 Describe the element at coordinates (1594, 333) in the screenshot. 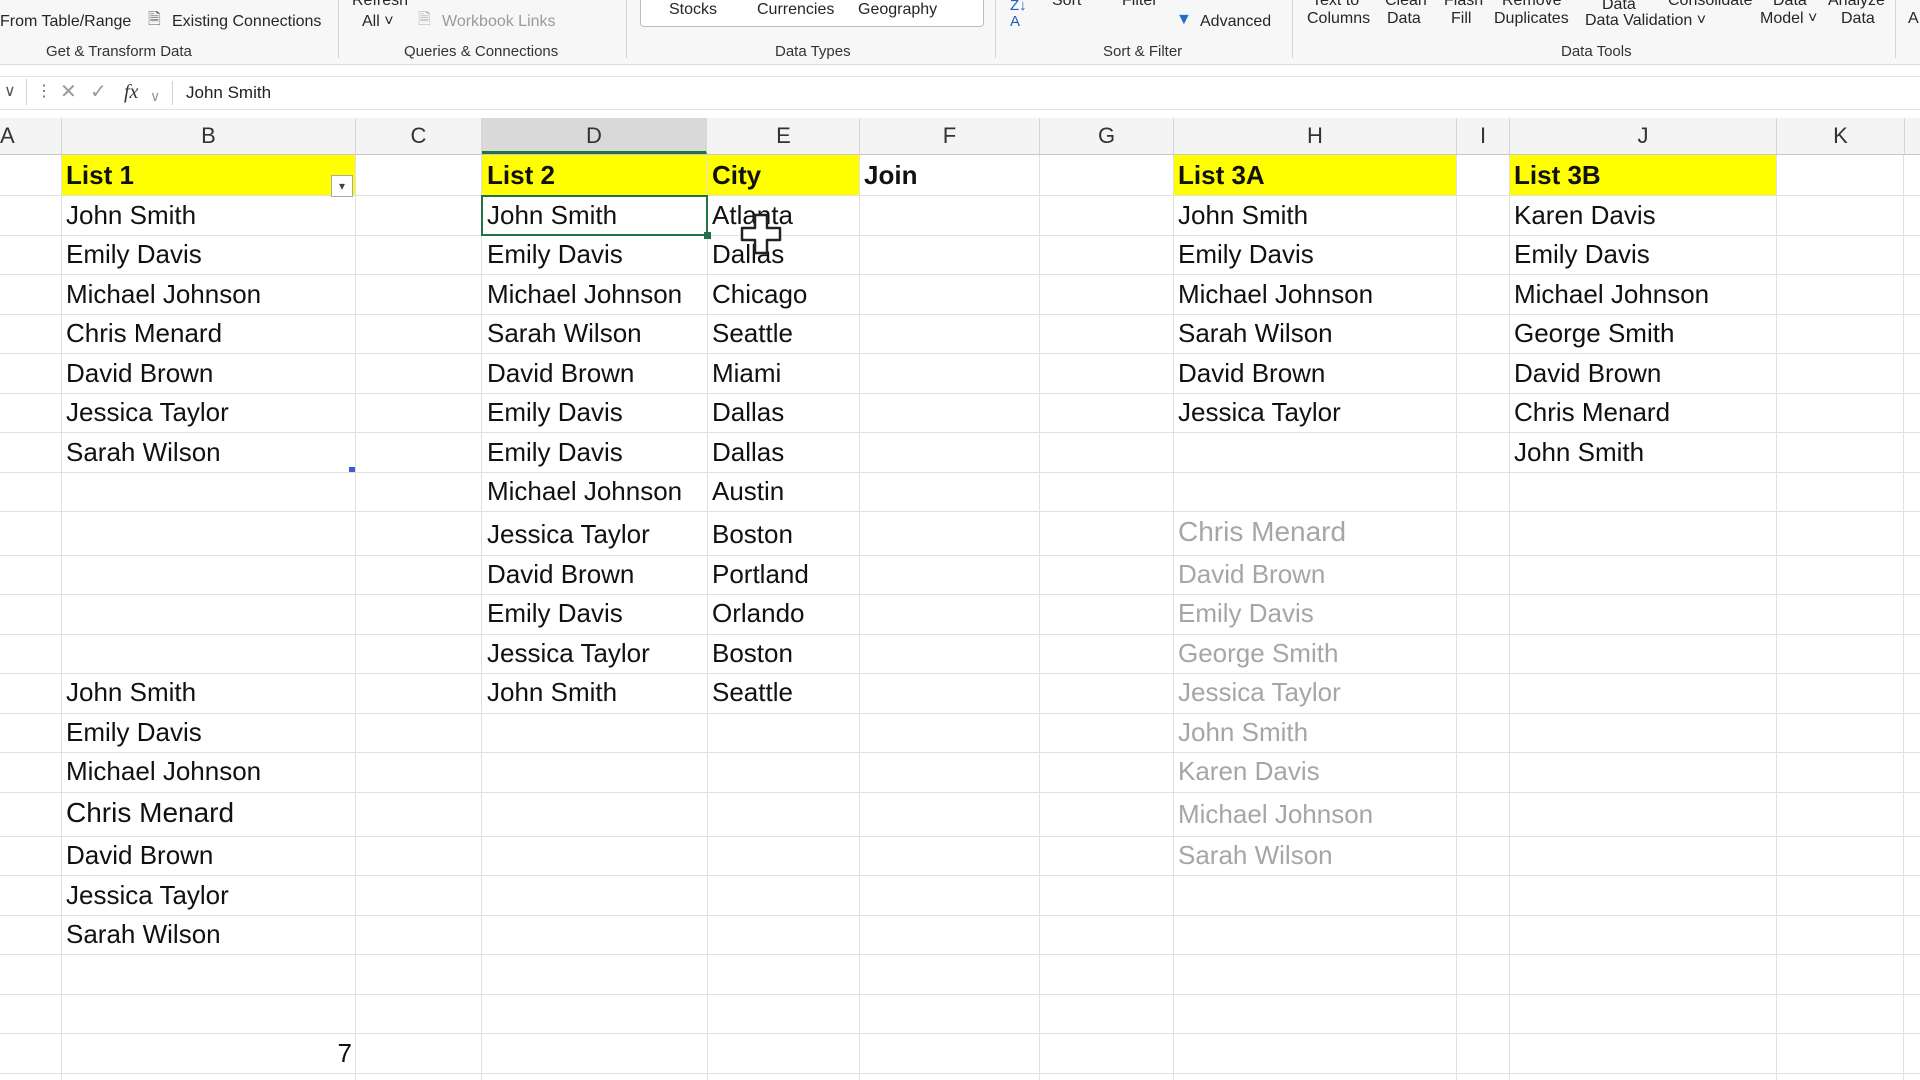

I see `list3b-cell: George Smith` at that location.